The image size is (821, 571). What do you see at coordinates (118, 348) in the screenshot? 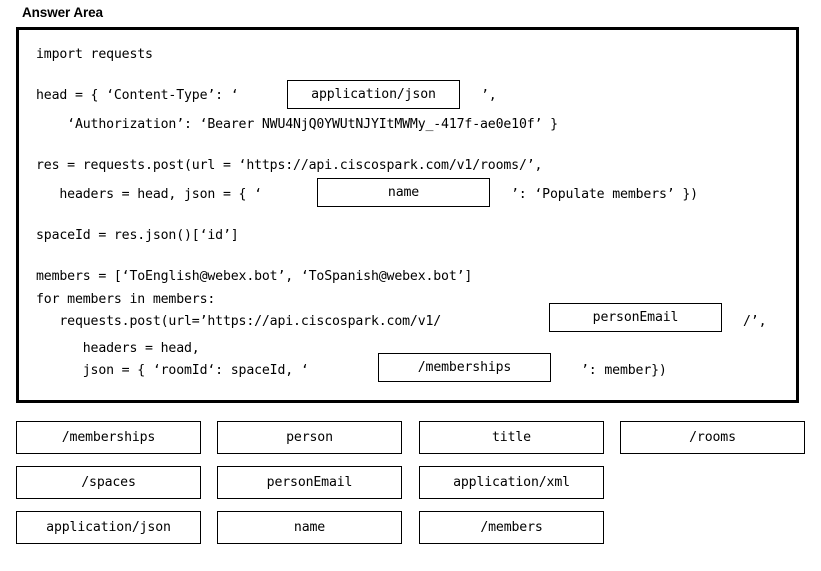
I see `code-line: headers = head,` at bounding box center [118, 348].